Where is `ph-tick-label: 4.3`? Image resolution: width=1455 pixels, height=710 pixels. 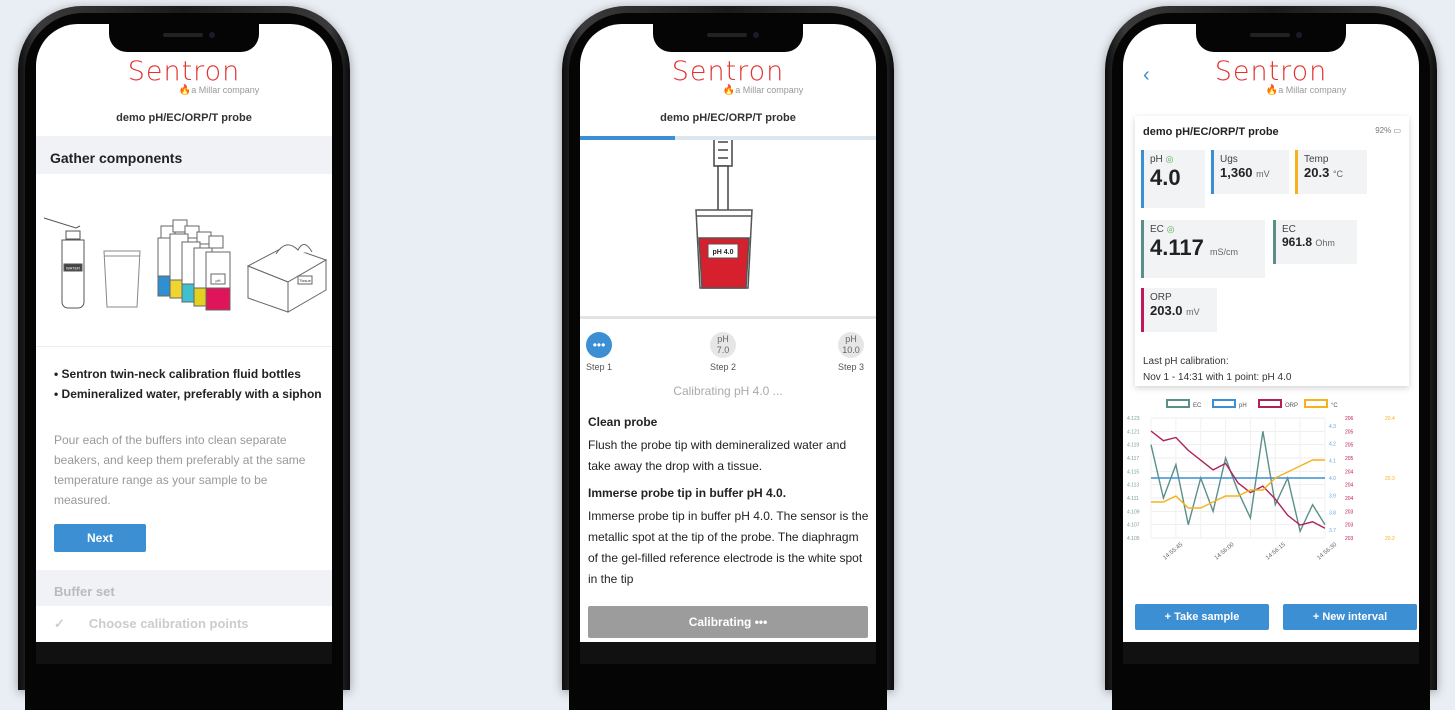
ph-tick-label: 4.3 is located at coordinates (1332, 427).